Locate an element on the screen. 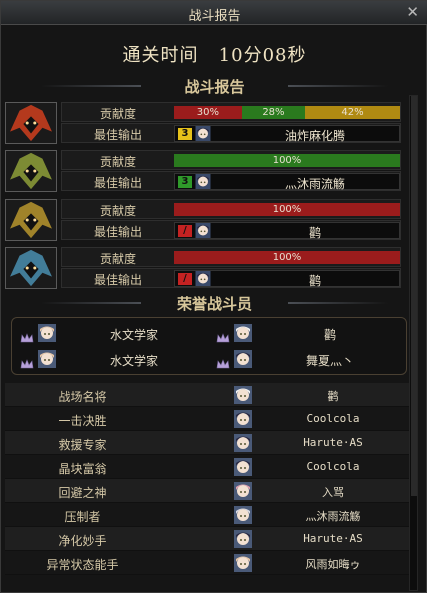  award-row: 晶块富翁 Coolcola is located at coordinates (207, 467).